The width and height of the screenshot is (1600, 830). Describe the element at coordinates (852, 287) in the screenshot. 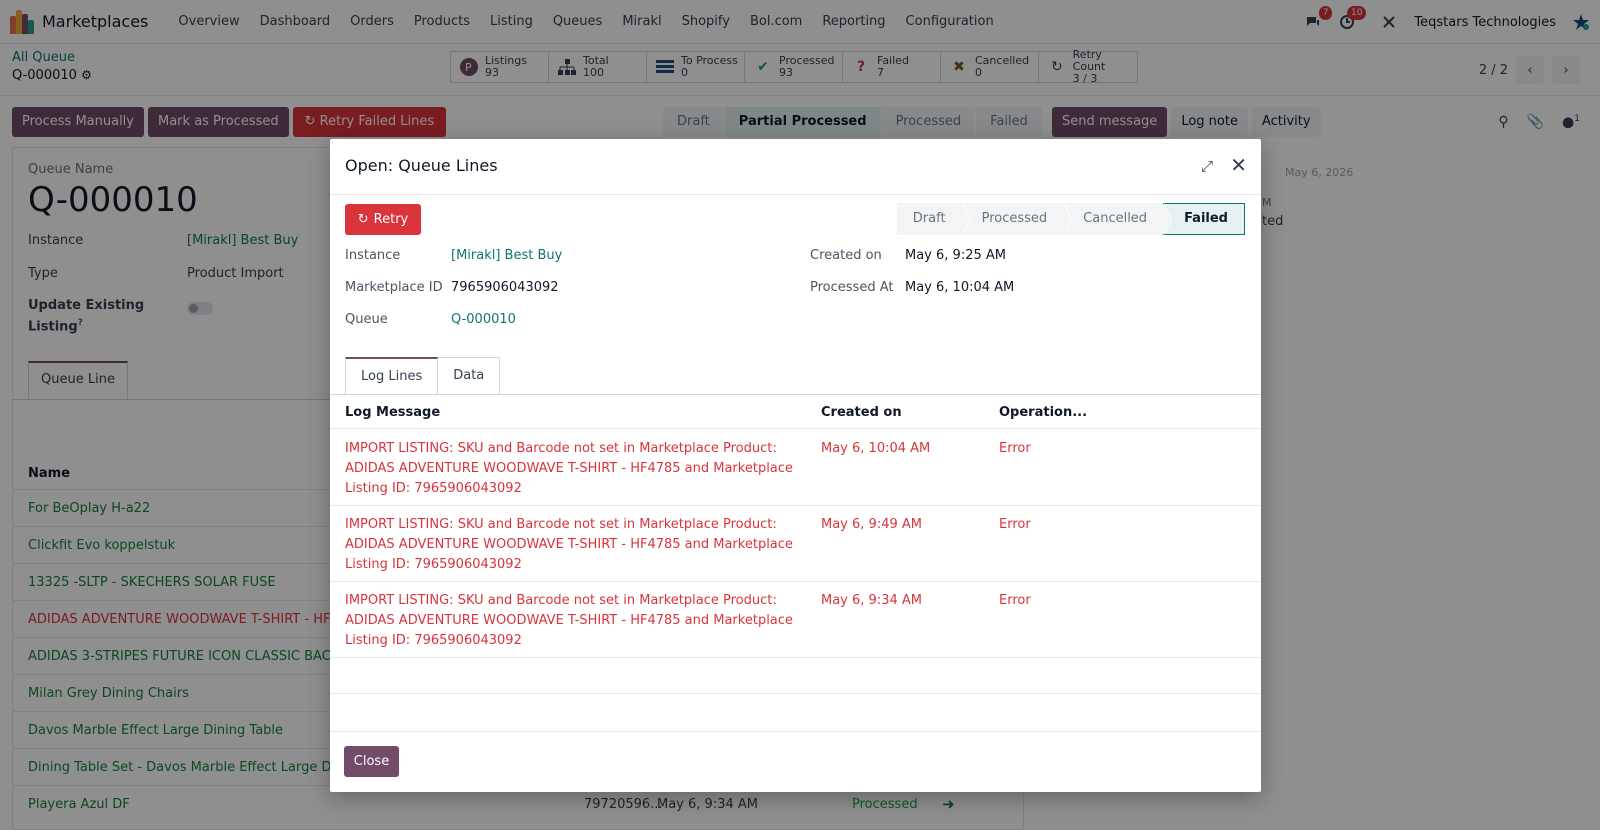

I see `processed-at-label: Processed At` at that location.